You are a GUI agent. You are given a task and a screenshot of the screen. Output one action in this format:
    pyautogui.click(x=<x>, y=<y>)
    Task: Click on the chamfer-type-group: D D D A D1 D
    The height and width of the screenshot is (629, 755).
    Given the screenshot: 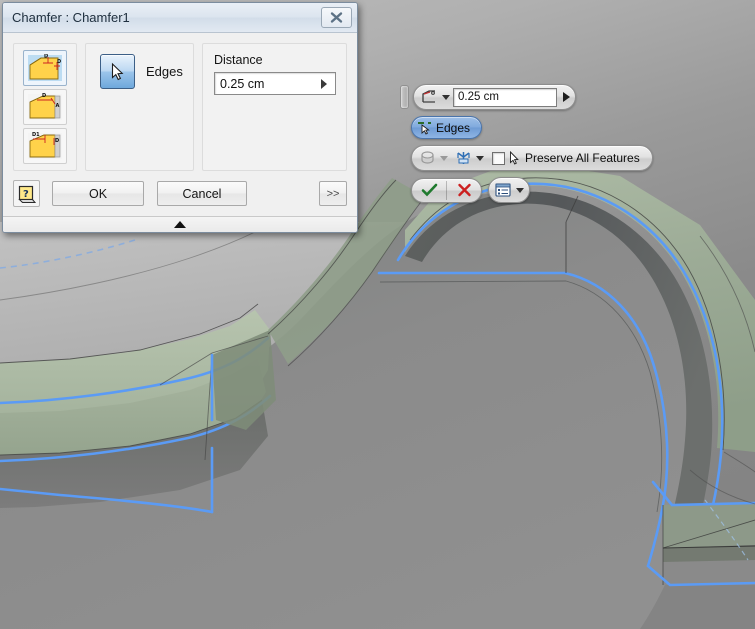 What is the action you would take?
    pyautogui.click(x=45, y=107)
    